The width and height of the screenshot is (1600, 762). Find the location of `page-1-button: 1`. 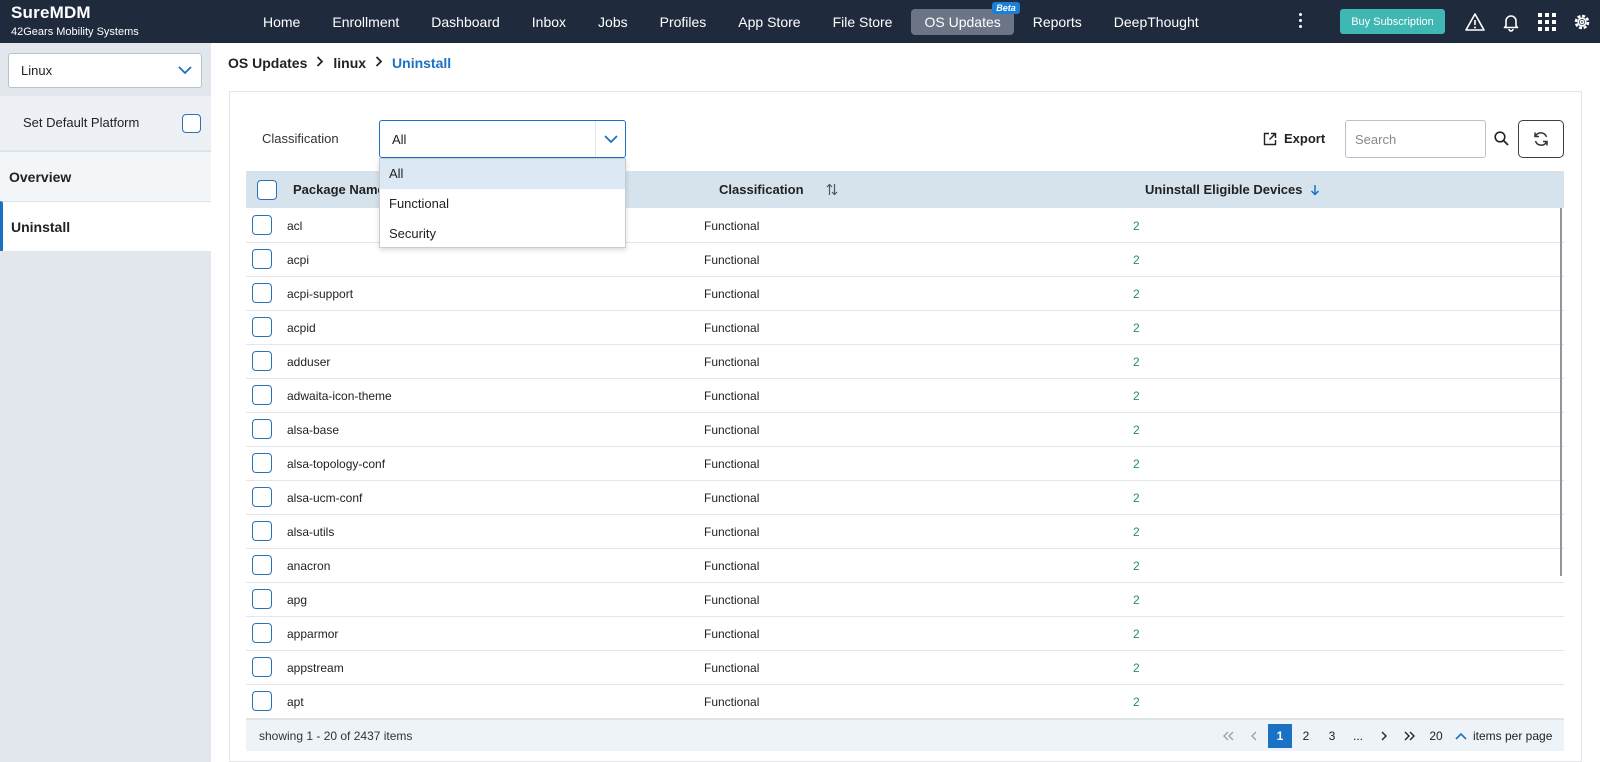

page-1-button: 1 is located at coordinates (1280, 736).